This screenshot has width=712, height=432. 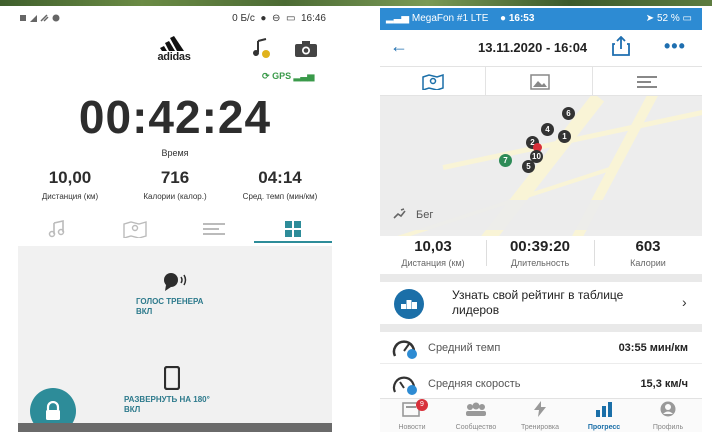 I want to click on tab-music, so click(x=57, y=229).